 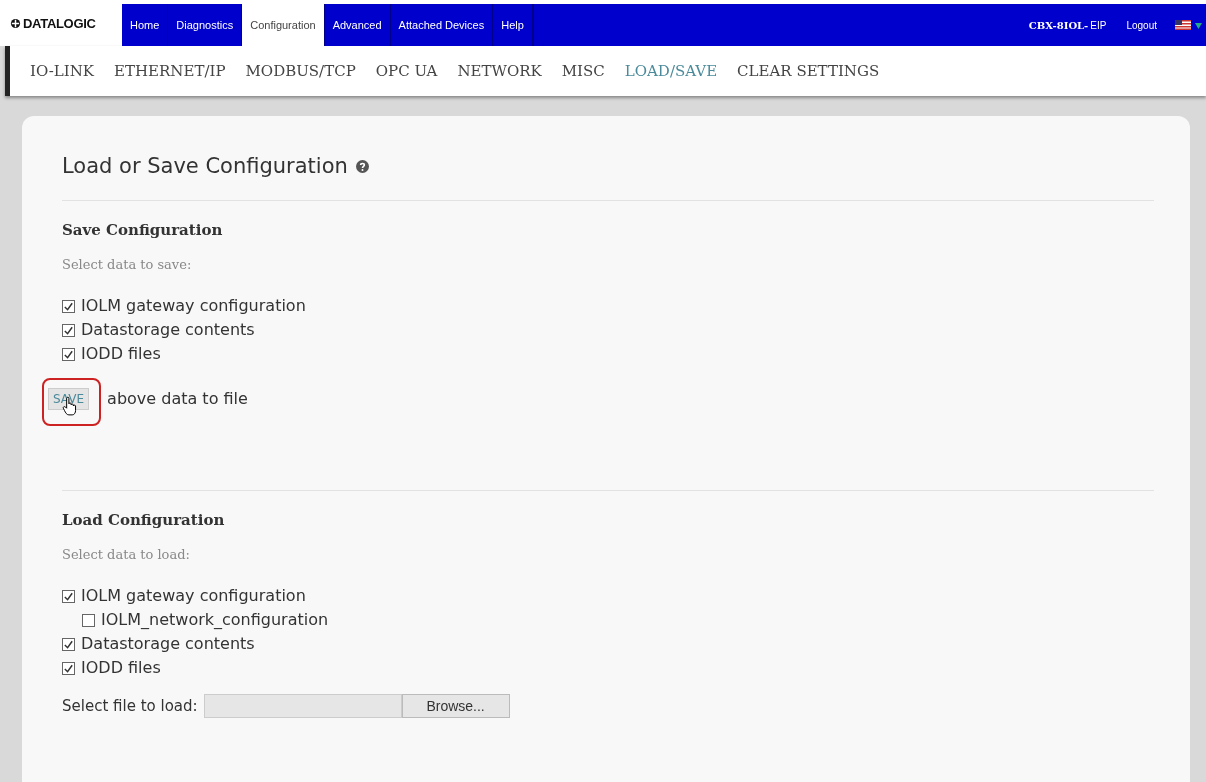 I want to click on subnav-tab: LOAD/SAVE, so click(x=671, y=71).